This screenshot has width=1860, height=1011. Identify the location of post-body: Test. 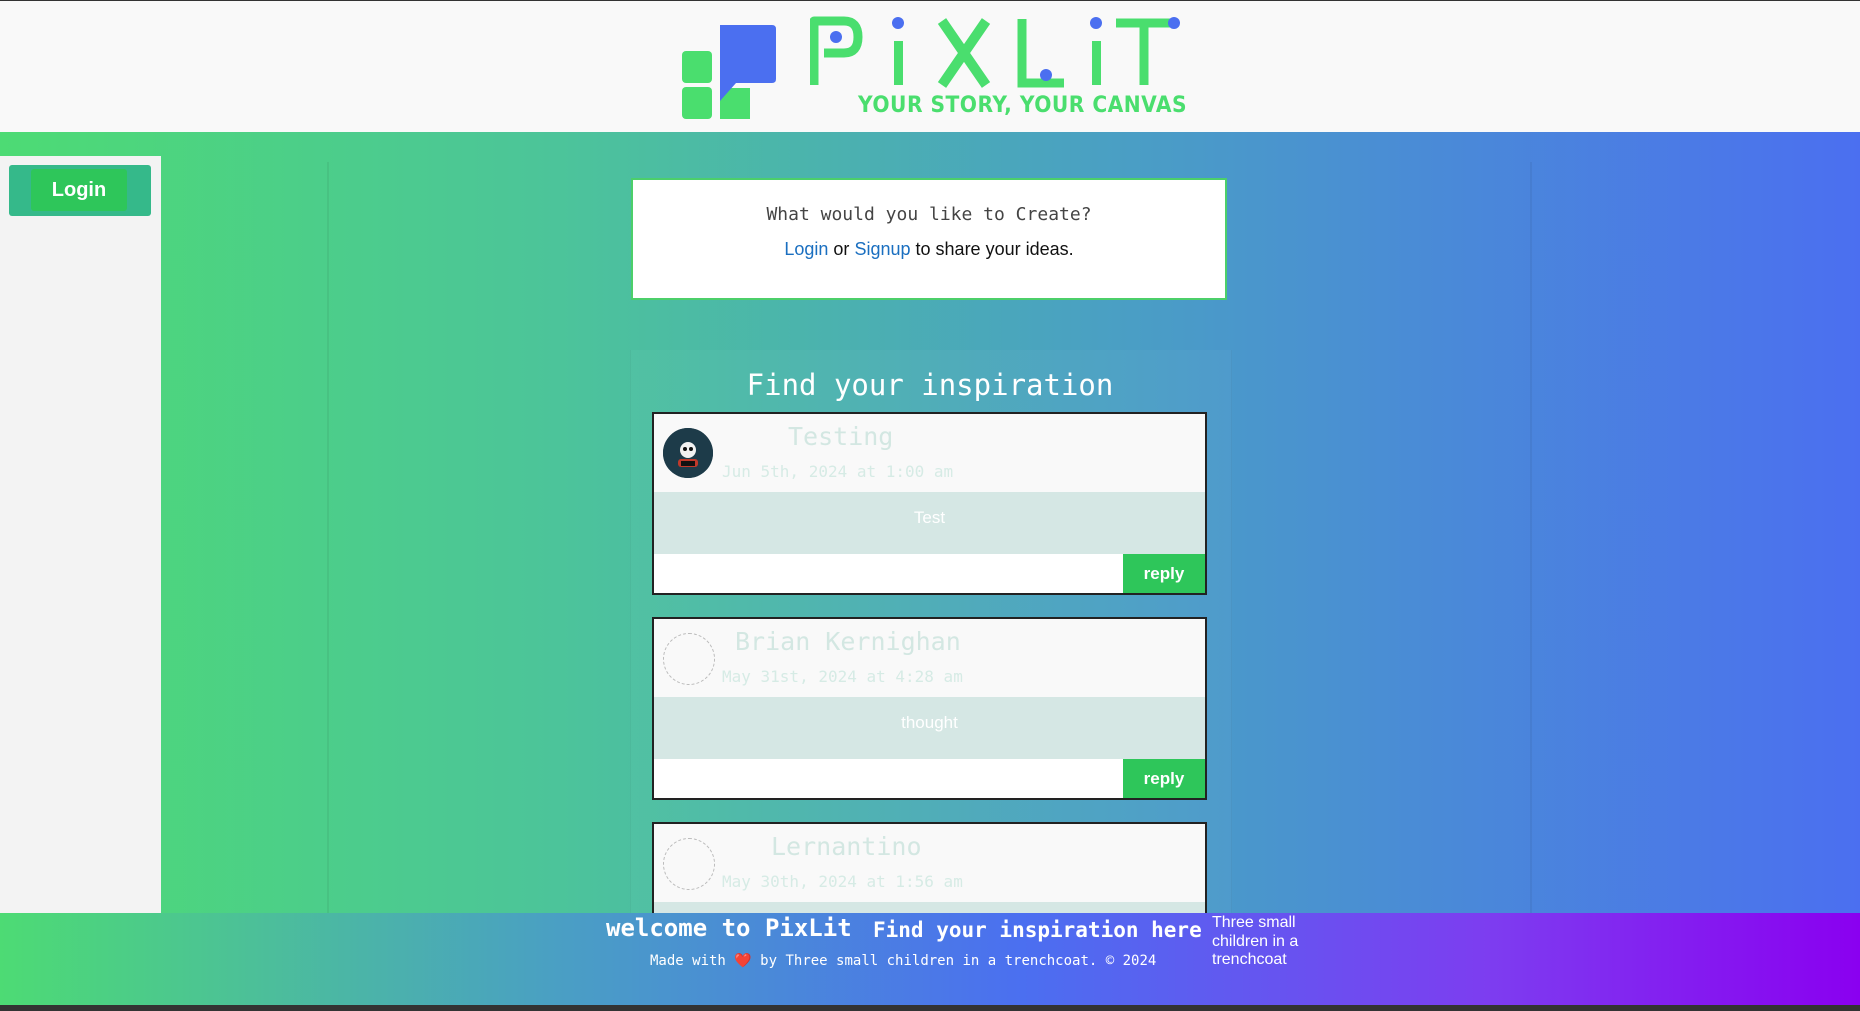
(929, 523).